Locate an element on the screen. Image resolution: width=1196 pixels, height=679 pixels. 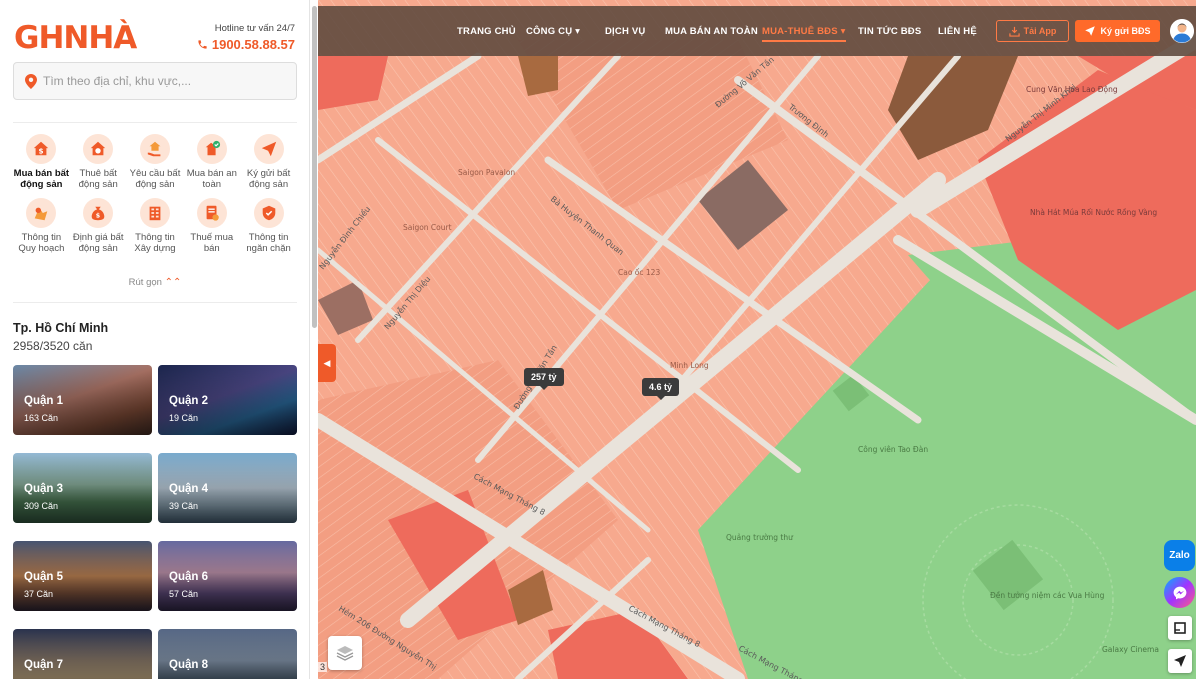
service-yeu-cau: Yêu cầu bất động sản is located at coordinates (155, 162).